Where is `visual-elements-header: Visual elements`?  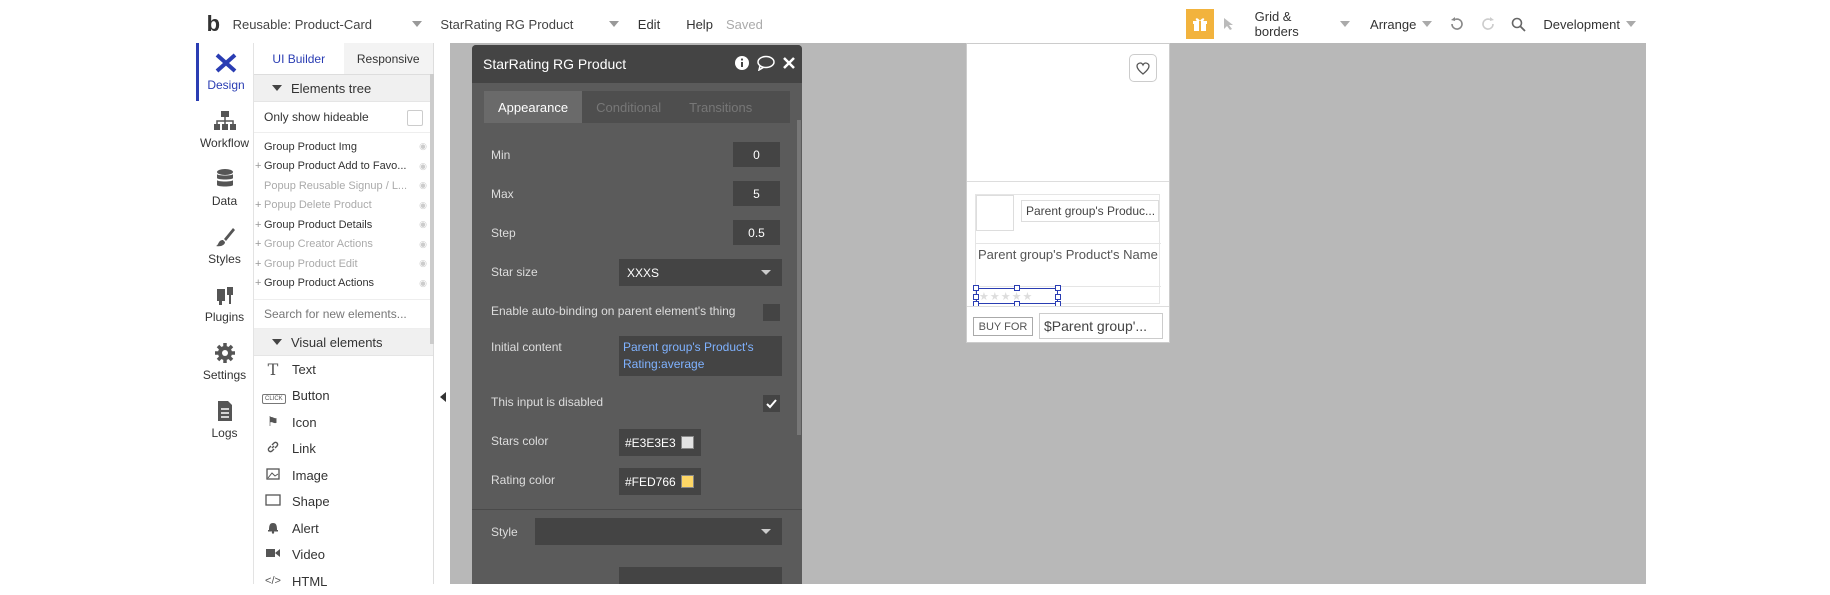 visual-elements-header: Visual elements is located at coordinates (343, 342).